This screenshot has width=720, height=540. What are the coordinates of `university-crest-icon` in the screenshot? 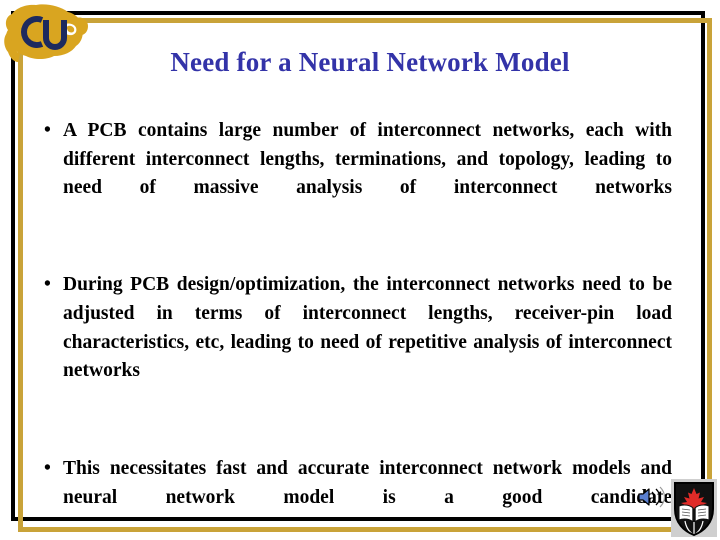 It's located at (694, 508).